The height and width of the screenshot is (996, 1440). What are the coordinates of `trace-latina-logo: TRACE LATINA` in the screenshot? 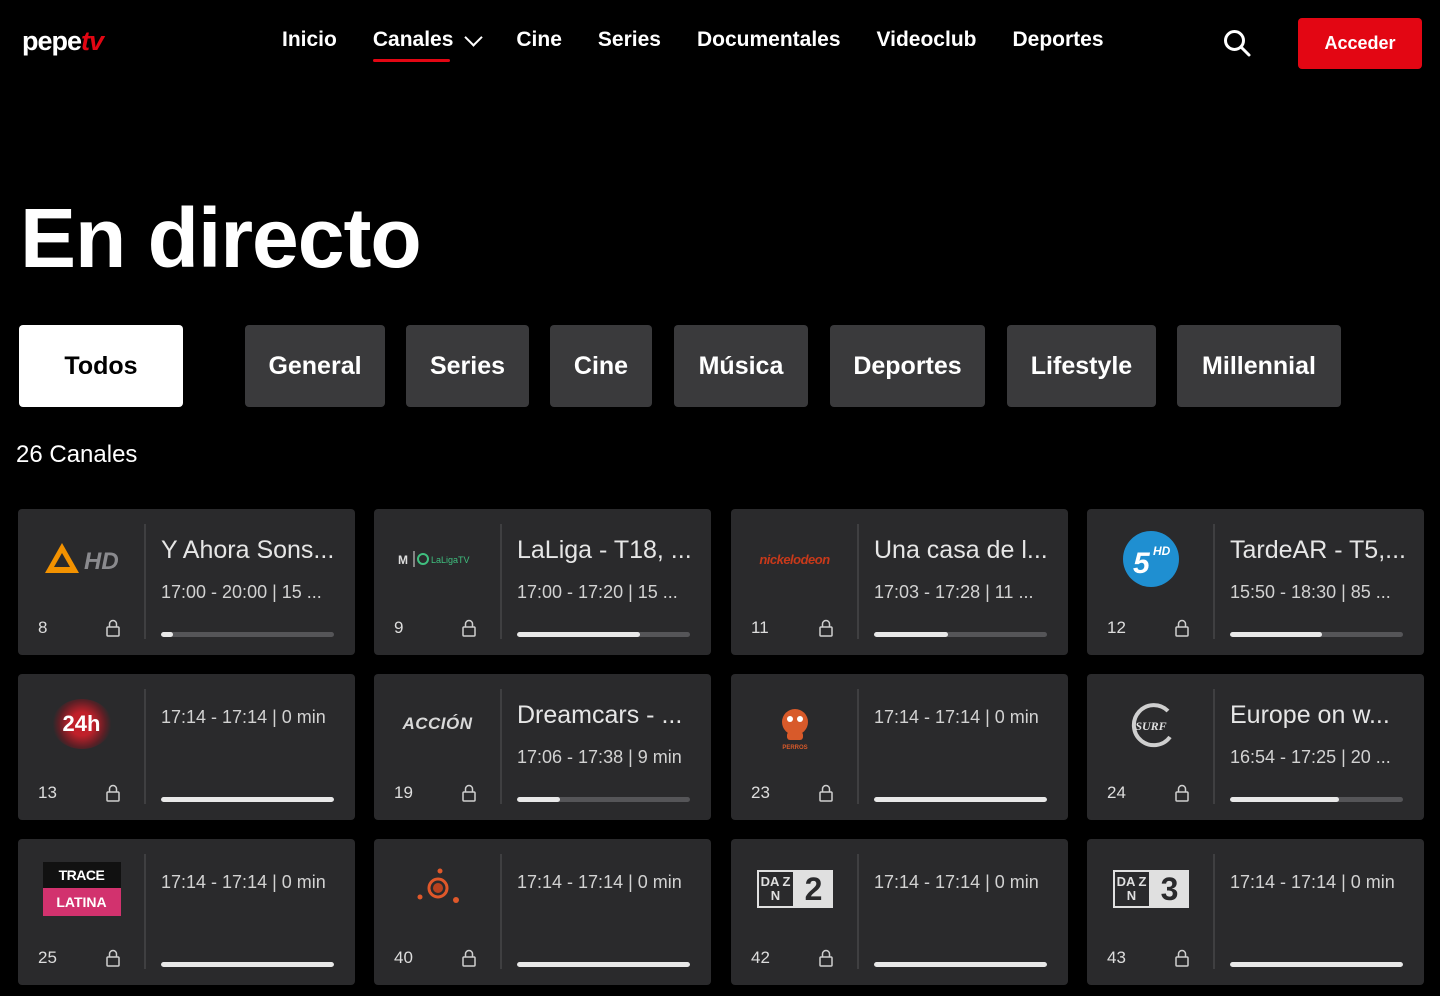 It's located at (81, 889).